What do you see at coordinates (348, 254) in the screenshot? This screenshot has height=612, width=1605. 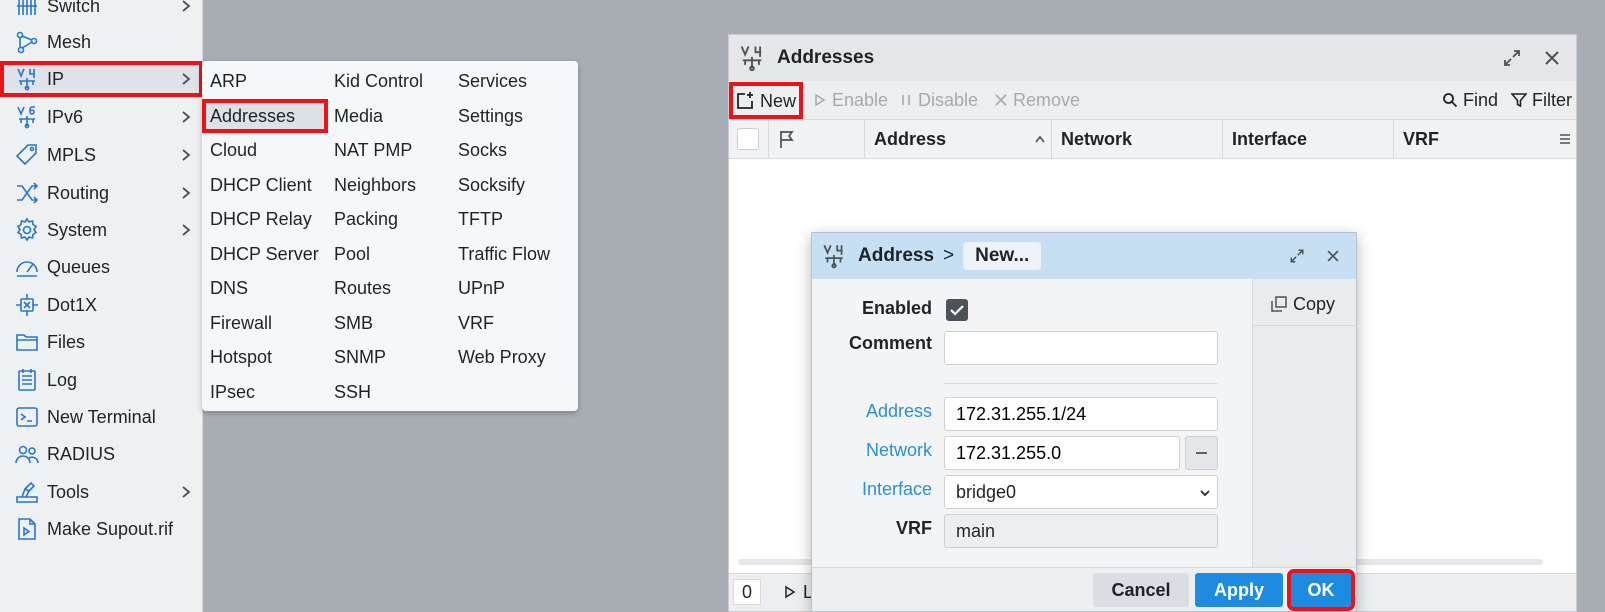 I see `submenu-item-pool: Pool` at bounding box center [348, 254].